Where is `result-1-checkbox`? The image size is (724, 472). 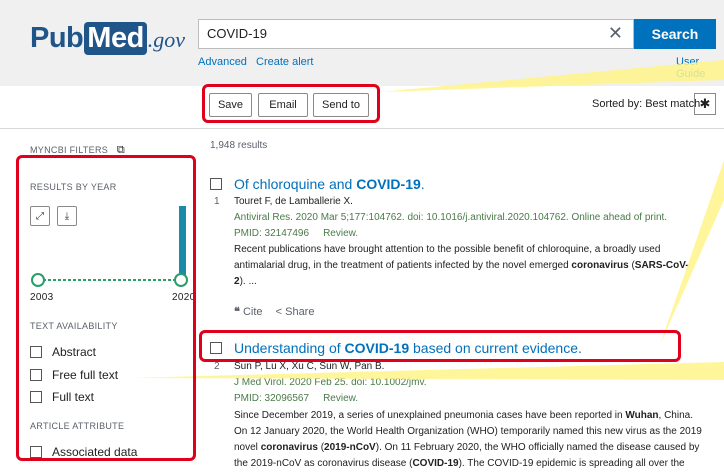 result-1-checkbox is located at coordinates (216, 184).